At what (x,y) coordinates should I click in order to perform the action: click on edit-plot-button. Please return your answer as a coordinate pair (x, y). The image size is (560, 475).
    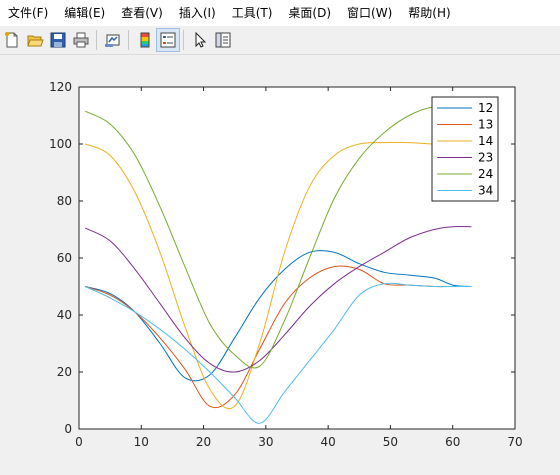
    Looking at the image, I should click on (200, 40).